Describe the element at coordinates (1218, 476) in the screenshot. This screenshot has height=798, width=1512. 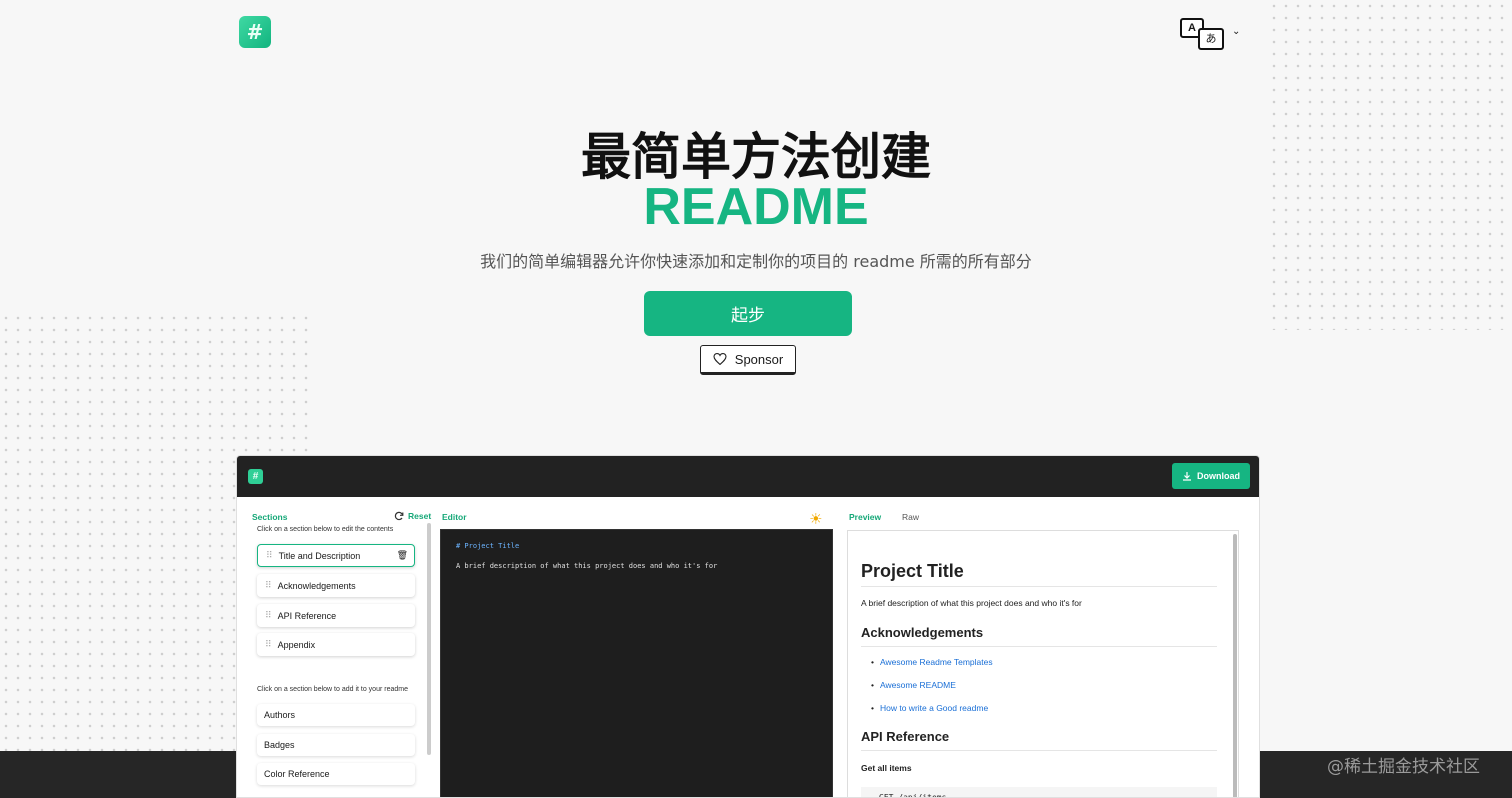
I see `download-label: Download` at that location.